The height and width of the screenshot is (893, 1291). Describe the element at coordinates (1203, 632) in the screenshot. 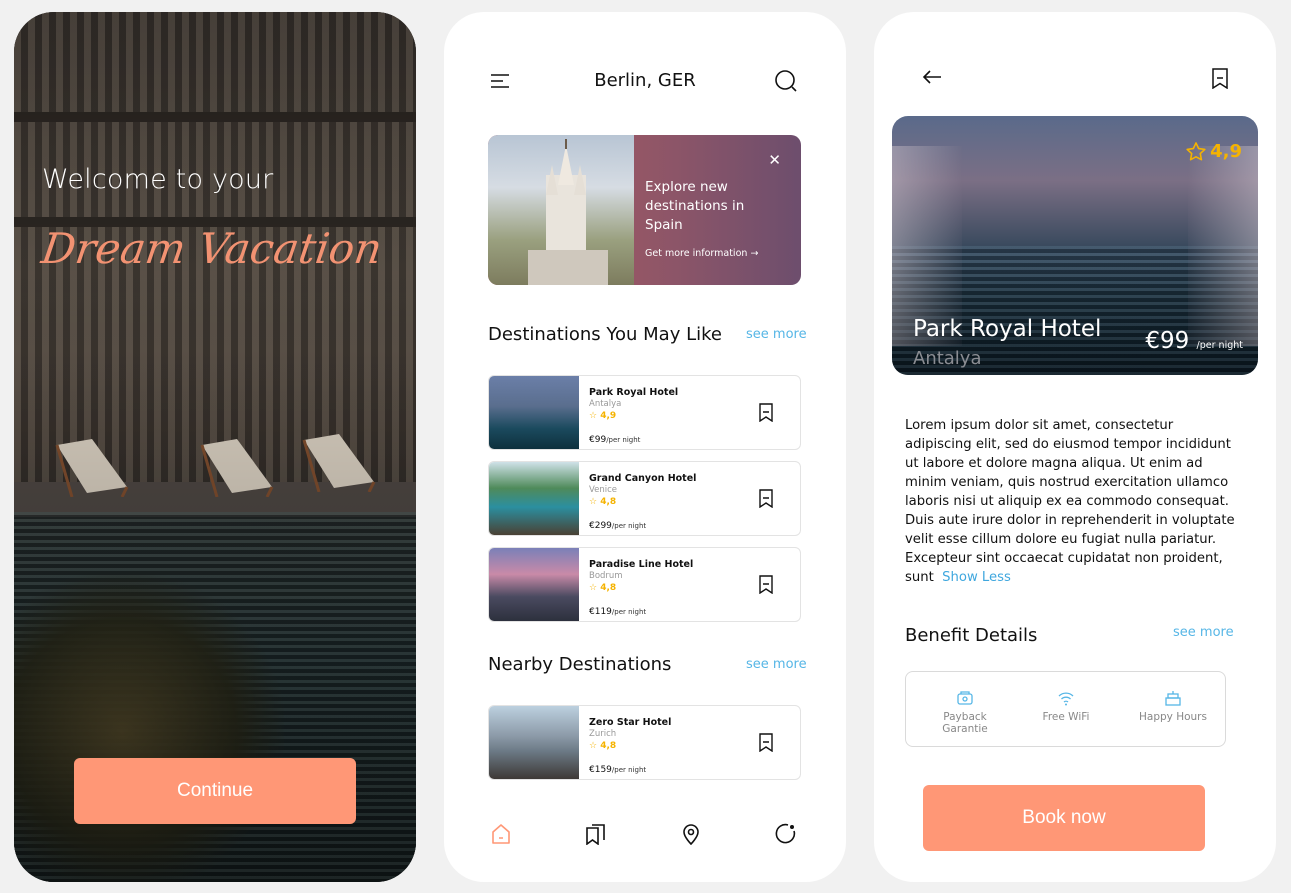

I see `benefit-see-more-link: see more` at that location.